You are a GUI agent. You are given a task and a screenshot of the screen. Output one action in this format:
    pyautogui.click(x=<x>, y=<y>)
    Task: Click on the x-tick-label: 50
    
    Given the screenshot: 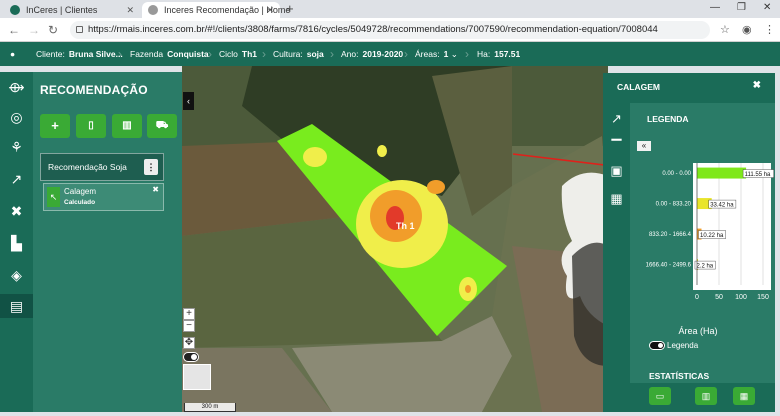 What is the action you would take?
    pyautogui.click(x=719, y=297)
    